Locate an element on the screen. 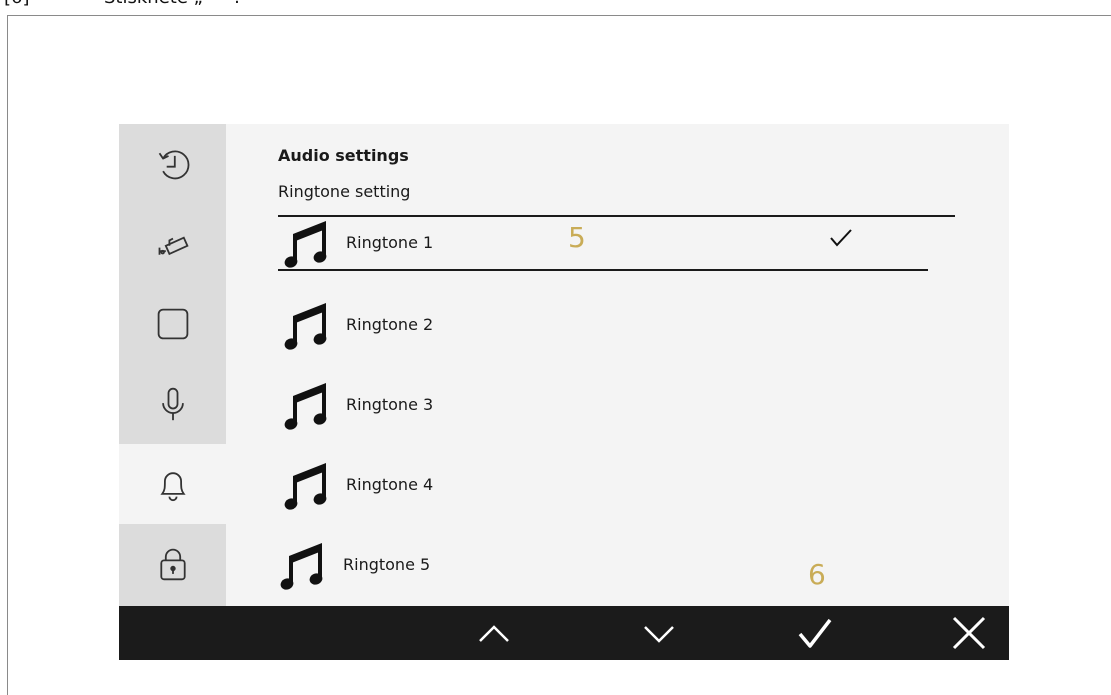 The width and height of the screenshot is (1111, 695). selected-check-icon is located at coordinates (841, 238).